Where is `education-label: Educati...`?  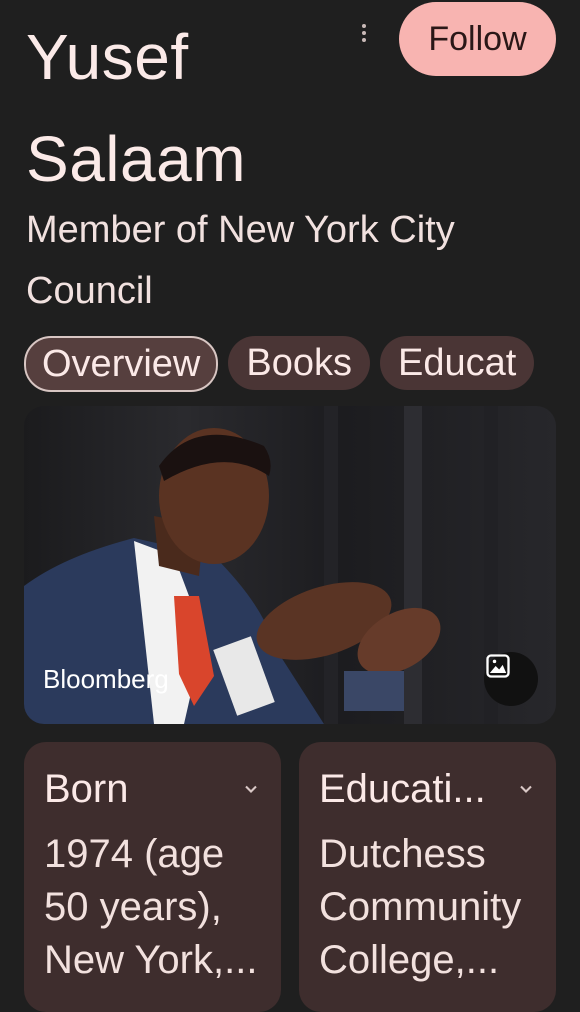 education-label: Educati... is located at coordinates (402, 788).